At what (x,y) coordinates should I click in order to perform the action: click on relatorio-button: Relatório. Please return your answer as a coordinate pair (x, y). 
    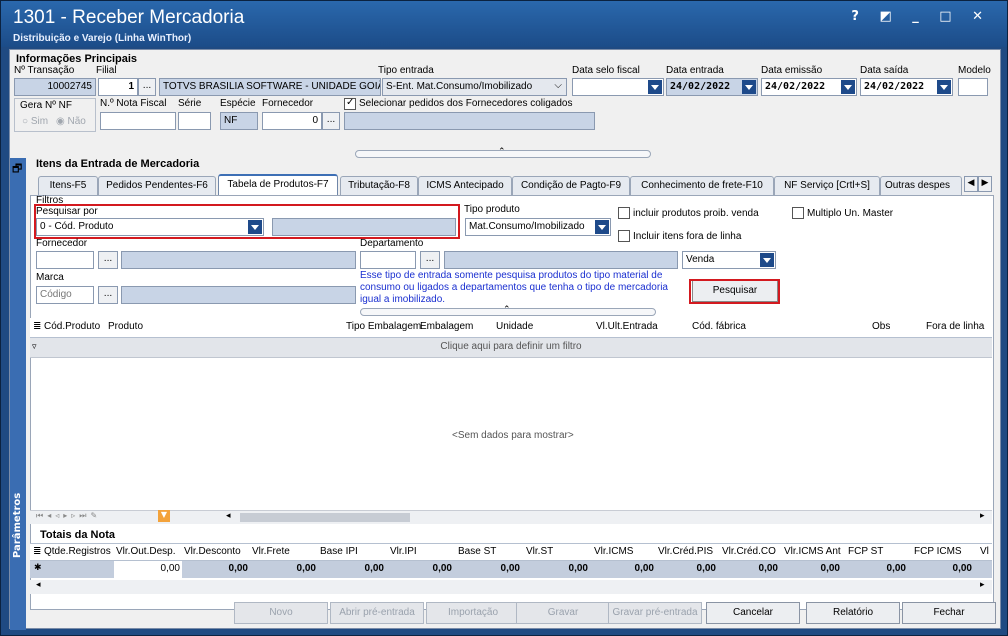
    Looking at the image, I should click on (853, 613).